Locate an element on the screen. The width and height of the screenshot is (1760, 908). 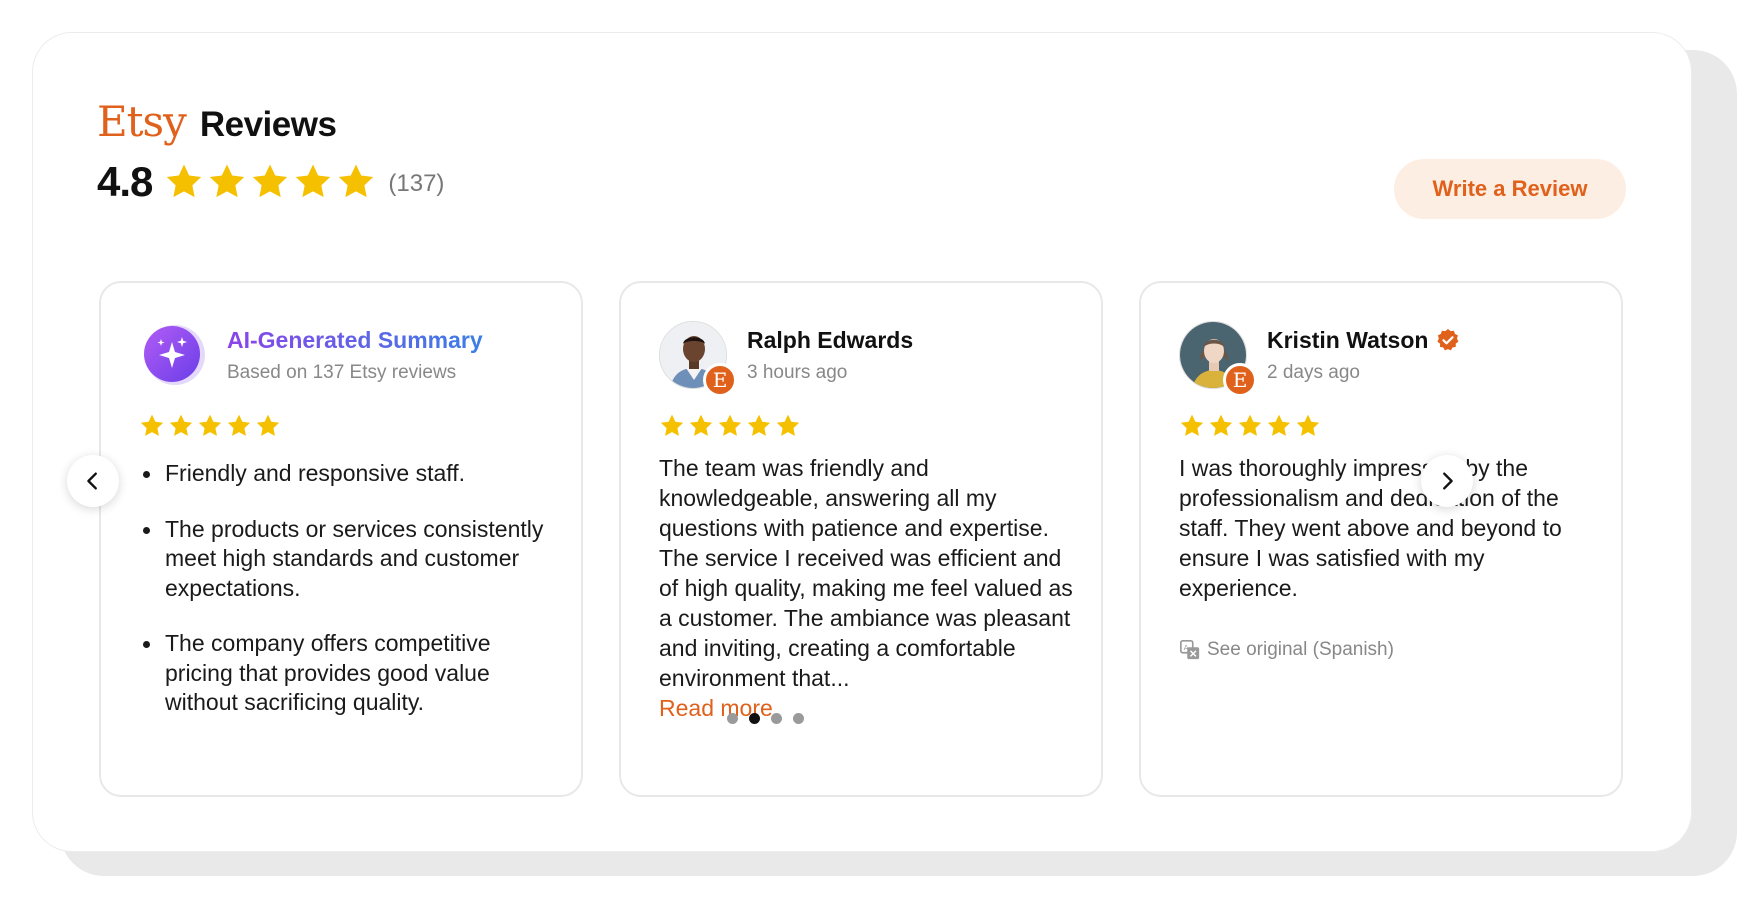
see-original-label: See original (Spanish) is located at coordinates (1300, 649).